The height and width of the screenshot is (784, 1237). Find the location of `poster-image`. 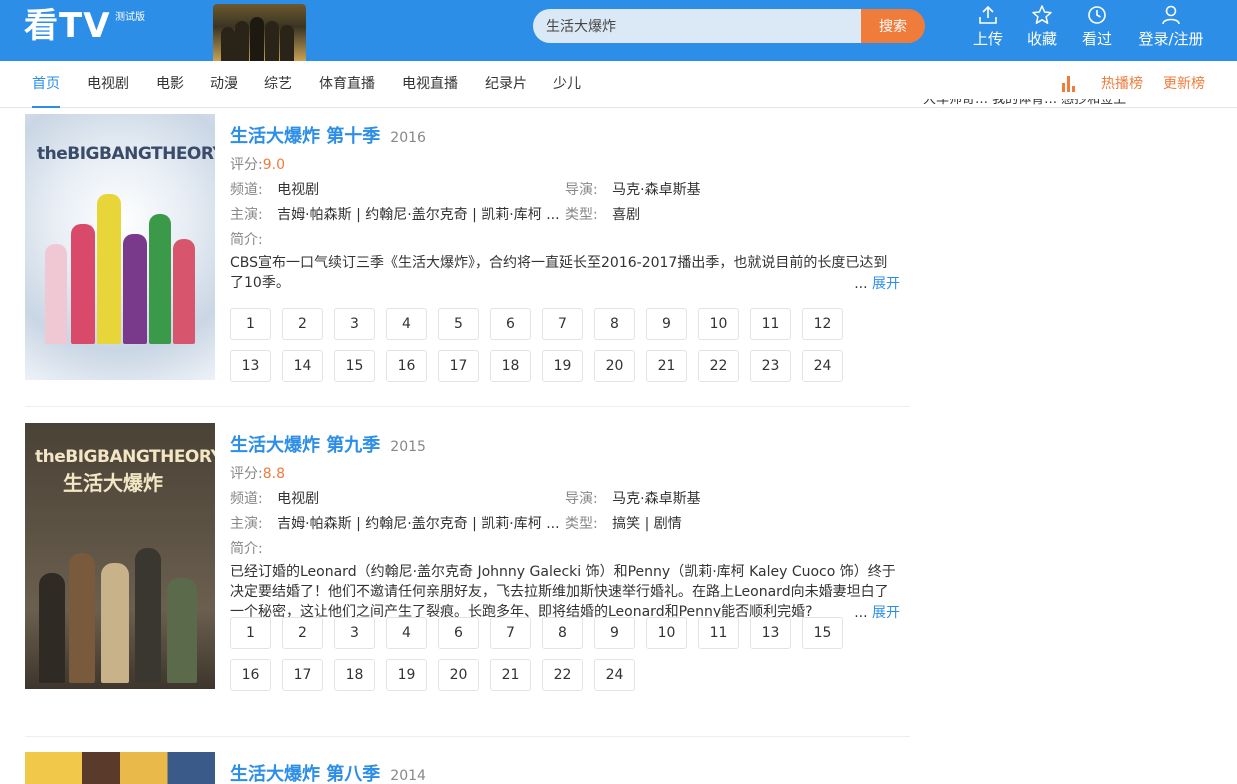

poster-image is located at coordinates (120, 768).